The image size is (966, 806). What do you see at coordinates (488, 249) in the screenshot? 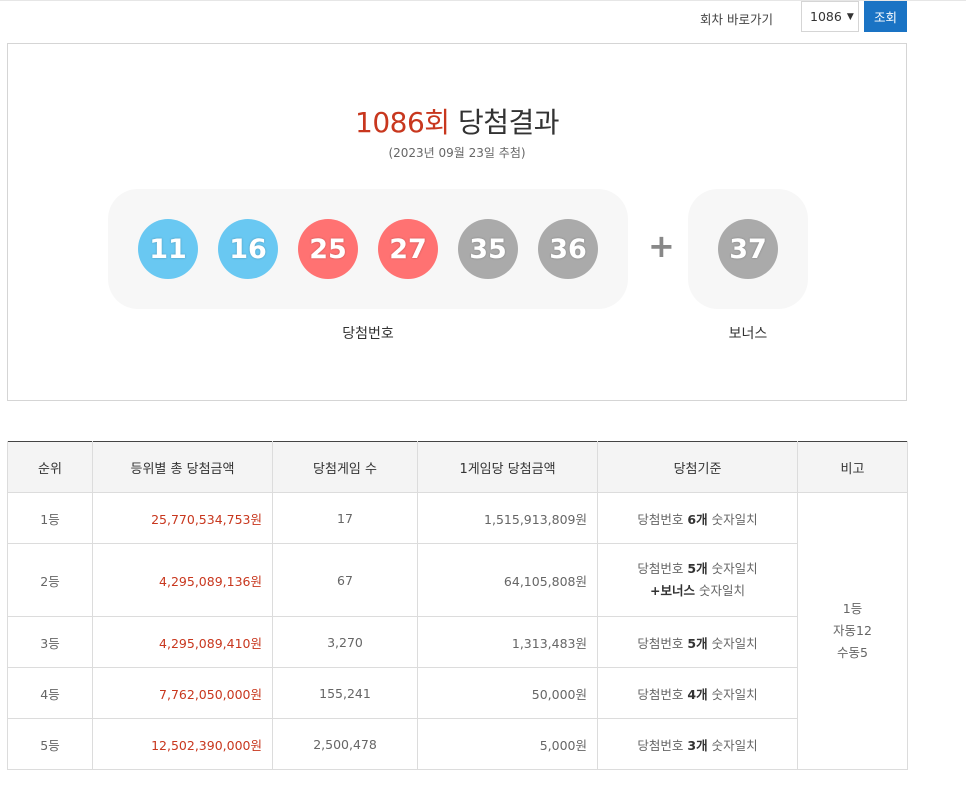
I see `winning-number-ball: 35` at bounding box center [488, 249].